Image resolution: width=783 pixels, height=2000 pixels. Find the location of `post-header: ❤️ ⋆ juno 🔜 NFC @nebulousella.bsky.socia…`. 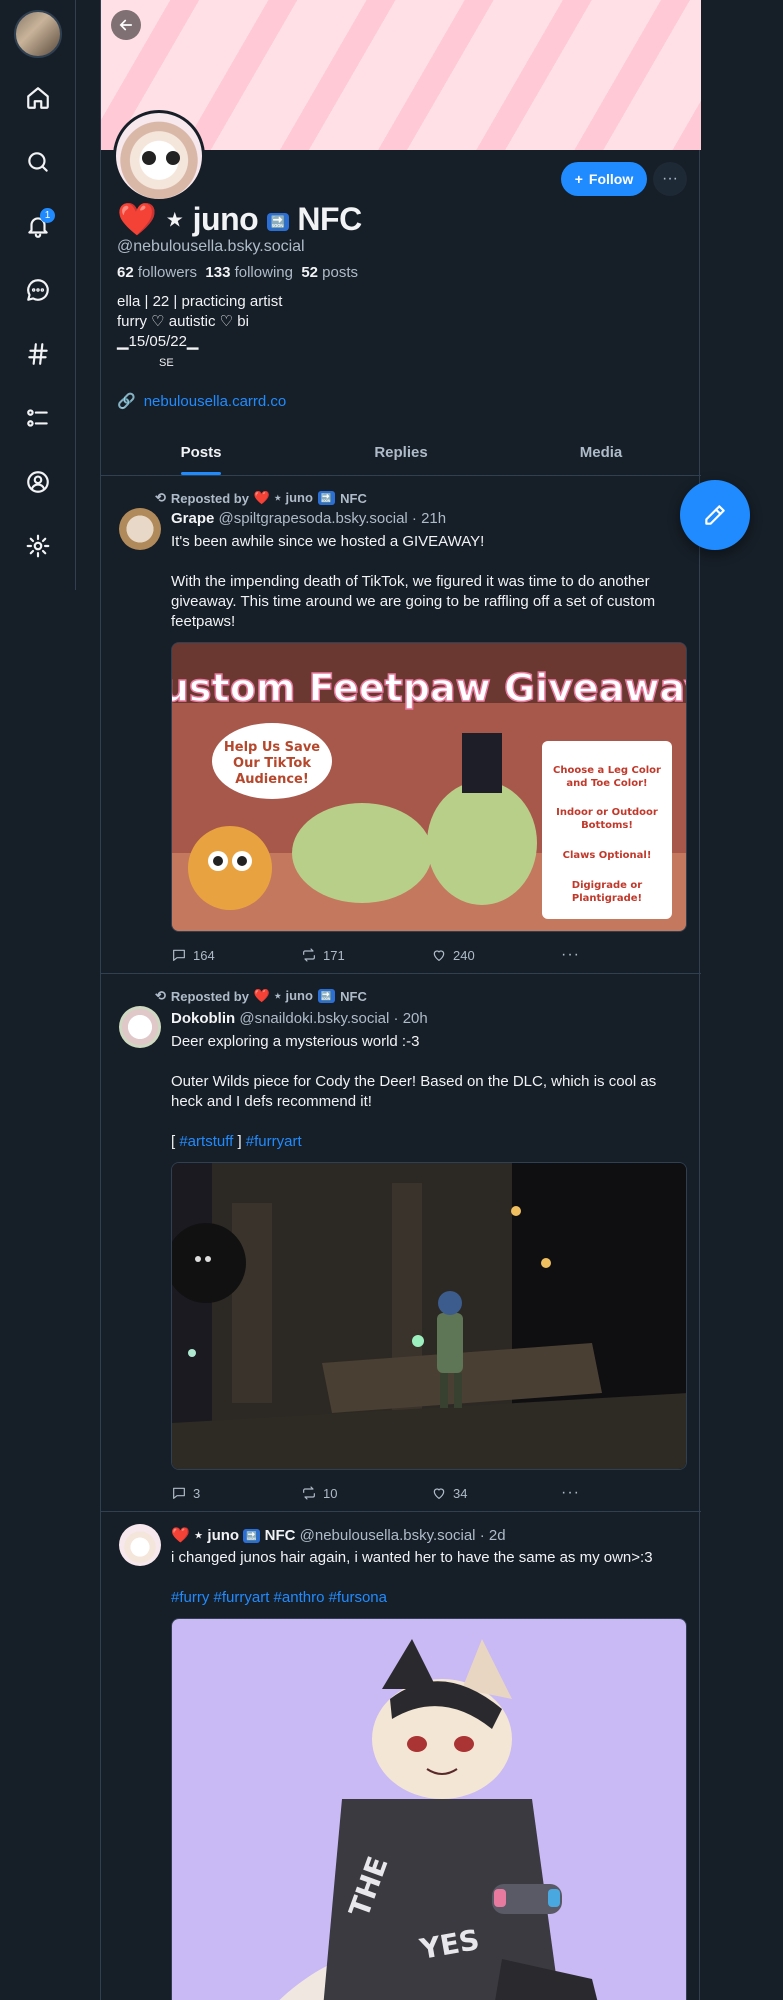

post-header: ❤️ ⋆ juno 🔜 NFC @nebulousella.bsky.socia… is located at coordinates (338, 1535).